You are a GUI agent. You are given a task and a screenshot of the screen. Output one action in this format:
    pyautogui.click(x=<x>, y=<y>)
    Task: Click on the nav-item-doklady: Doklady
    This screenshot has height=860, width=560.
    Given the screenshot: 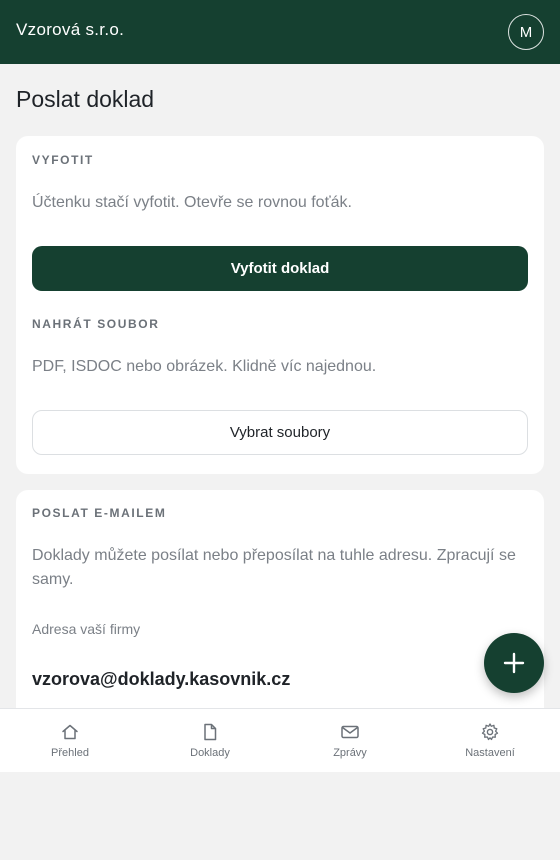 What is the action you would take?
    pyautogui.click(x=210, y=740)
    